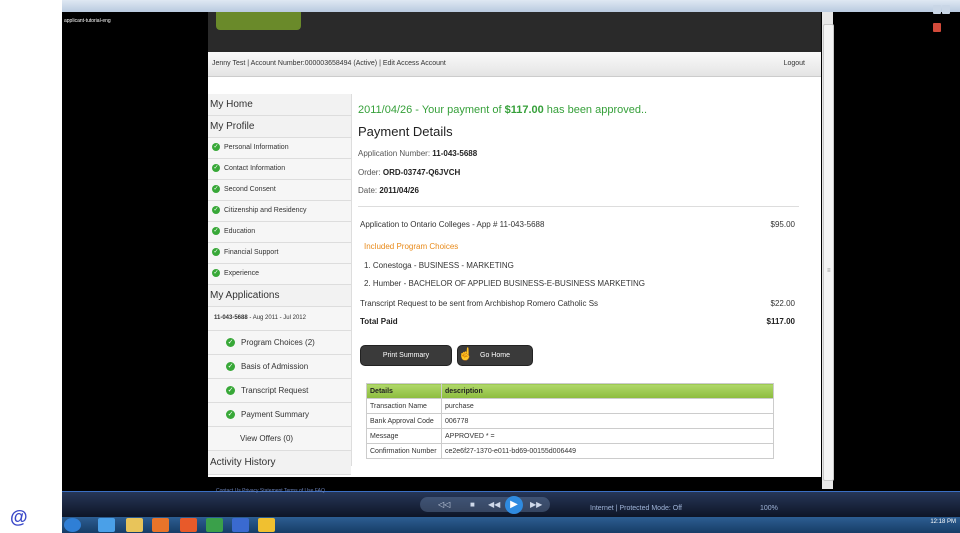 Image resolution: width=960 pixels, height=533 pixels. I want to click on application-number: 11-043-5688, so click(231, 318).